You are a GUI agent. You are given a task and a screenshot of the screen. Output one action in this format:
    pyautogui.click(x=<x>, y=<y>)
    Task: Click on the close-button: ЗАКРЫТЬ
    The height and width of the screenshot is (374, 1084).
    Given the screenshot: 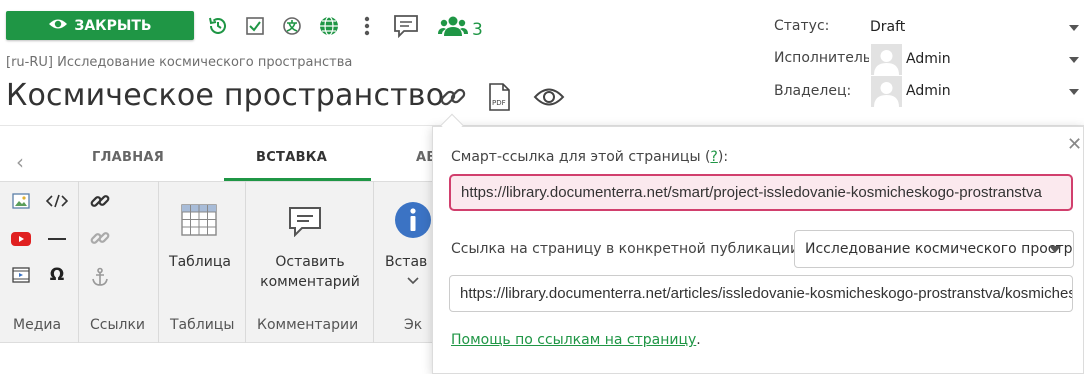 What is the action you would take?
    pyautogui.click(x=100, y=25)
    